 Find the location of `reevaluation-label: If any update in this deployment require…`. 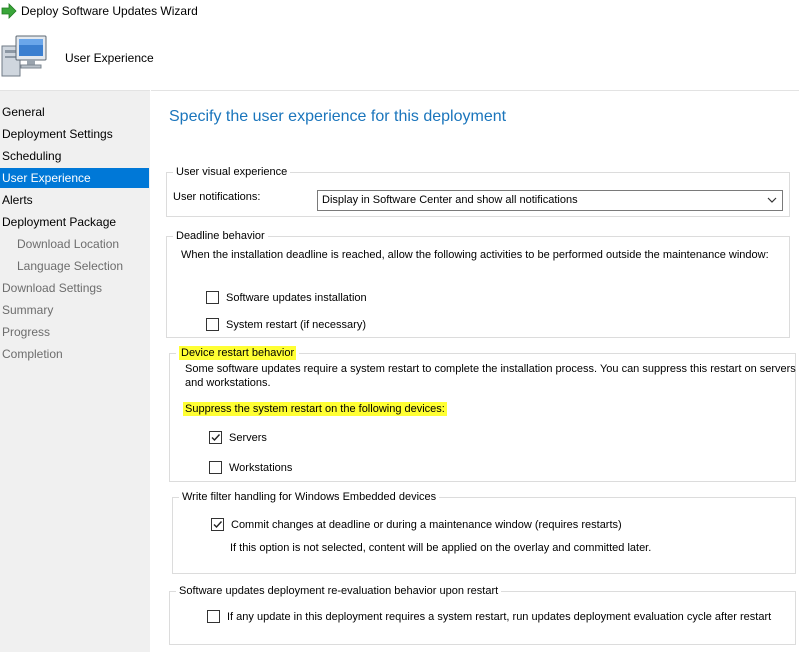

reevaluation-label: If any update in this deployment require… is located at coordinates (499, 616).